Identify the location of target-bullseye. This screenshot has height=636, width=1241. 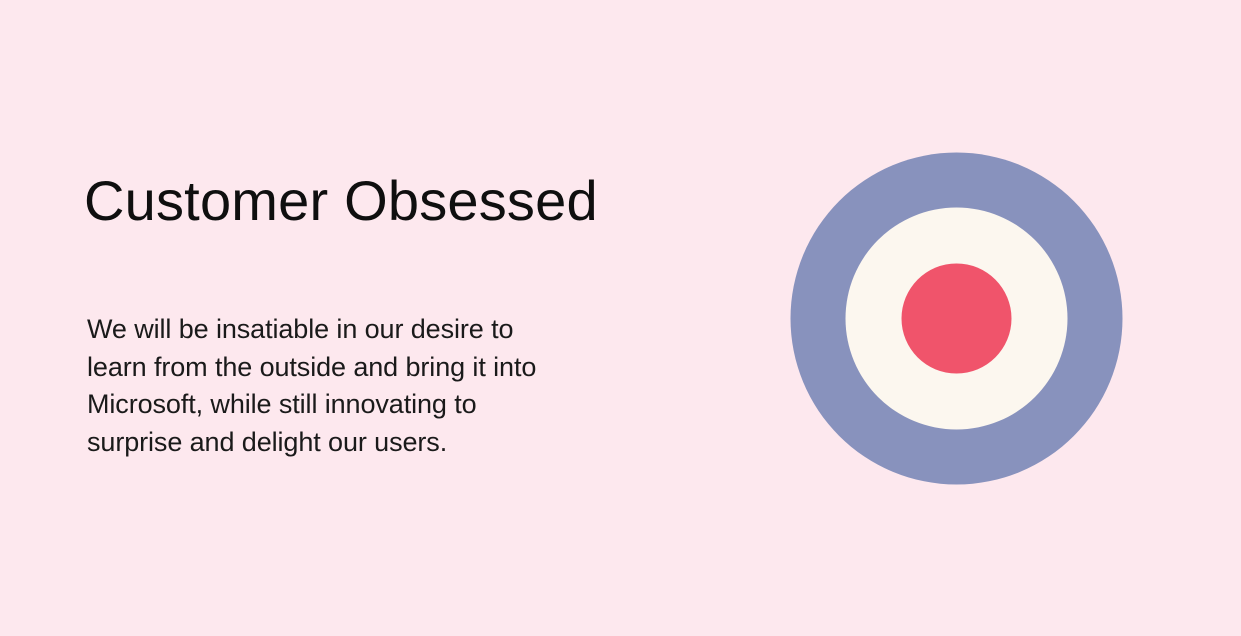
(956, 318).